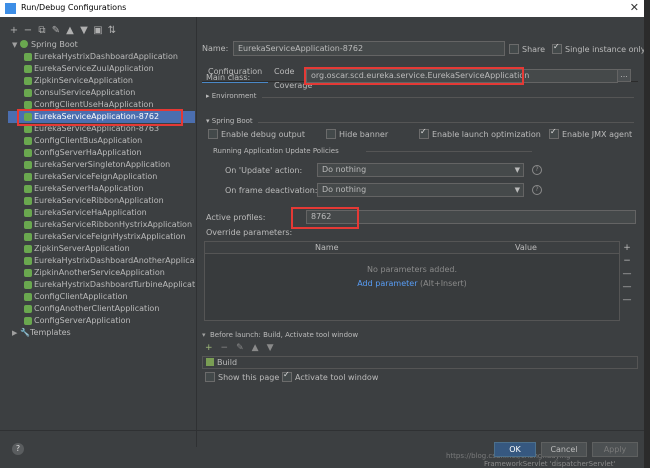  Describe the element at coordinates (101, 273) in the screenshot. I see `tree-item: ZipkinAnotherServiceApplication` at that location.